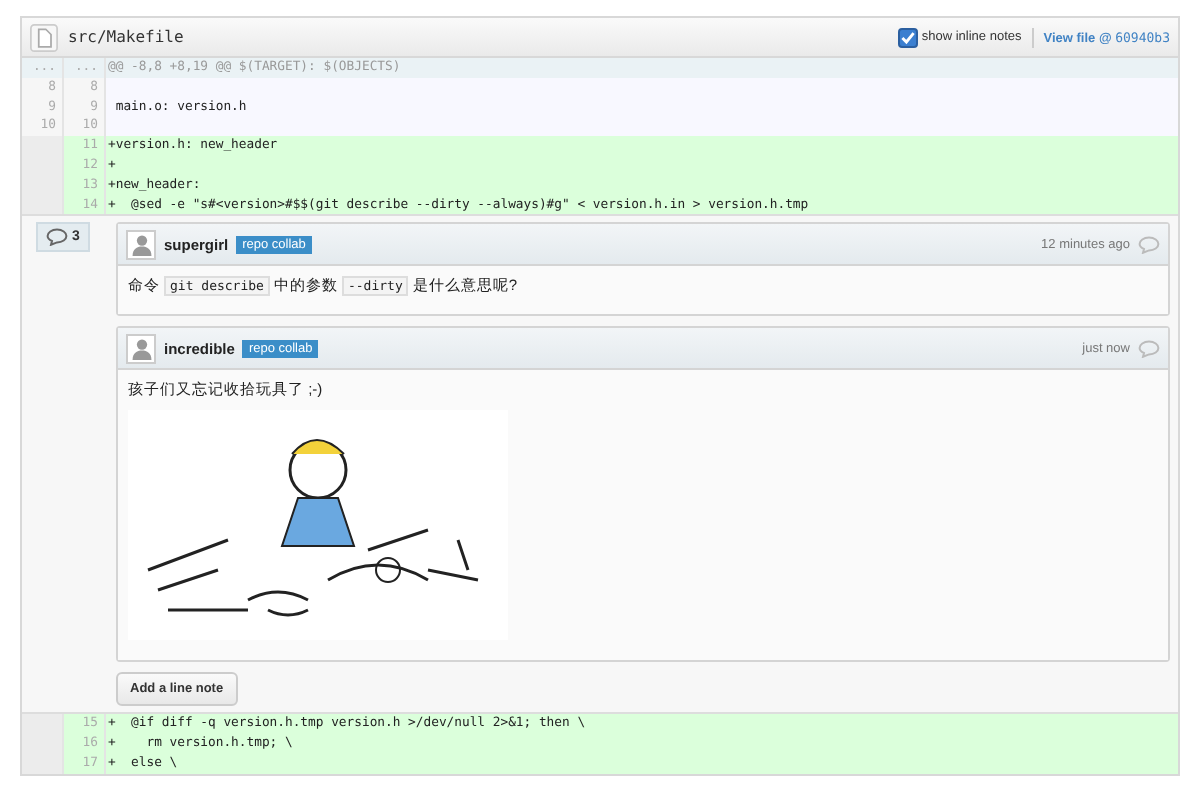  I want to click on checkbox-icon, so click(907, 37).